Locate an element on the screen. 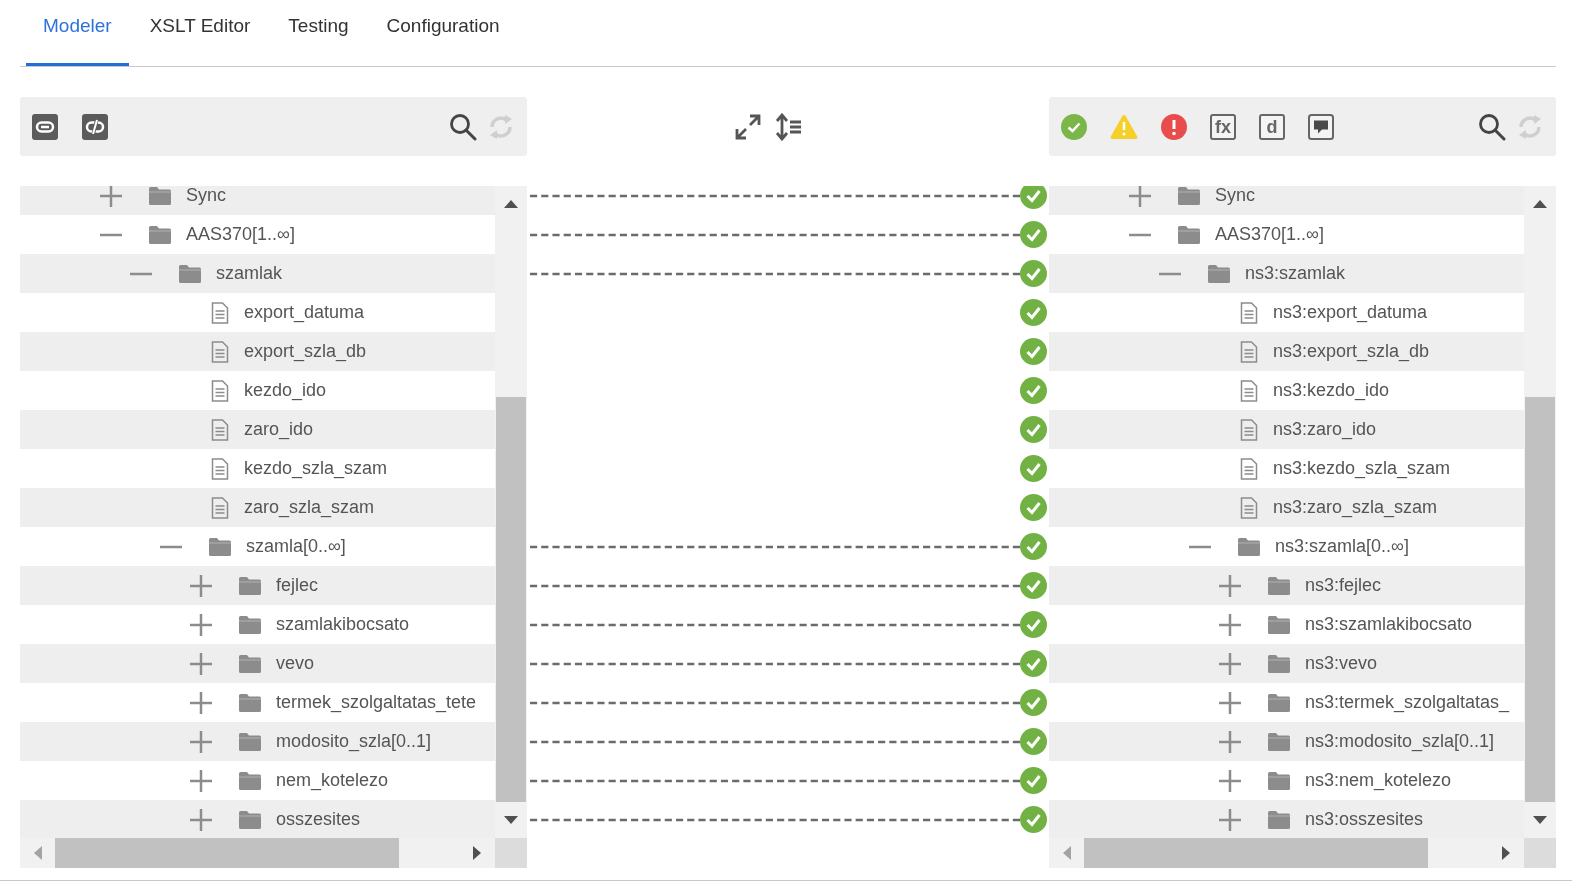 The width and height of the screenshot is (1572, 884). tree-row: ns3:osszesites is located at coordinates (1286, 819).